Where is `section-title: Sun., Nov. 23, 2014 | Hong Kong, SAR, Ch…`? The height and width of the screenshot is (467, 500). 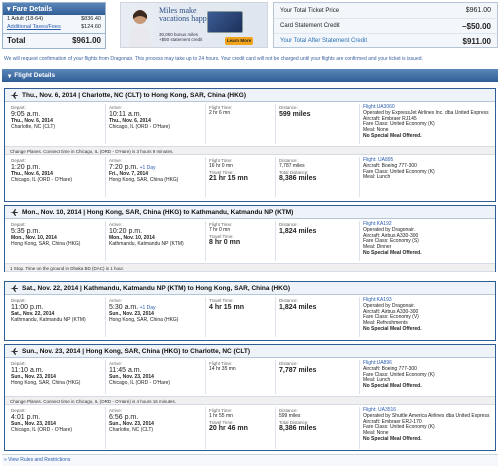
section-title: Sun., Nov. 23, 2014 | Hong Kong, SAR, Ch… is located at coordinates (250, 351).